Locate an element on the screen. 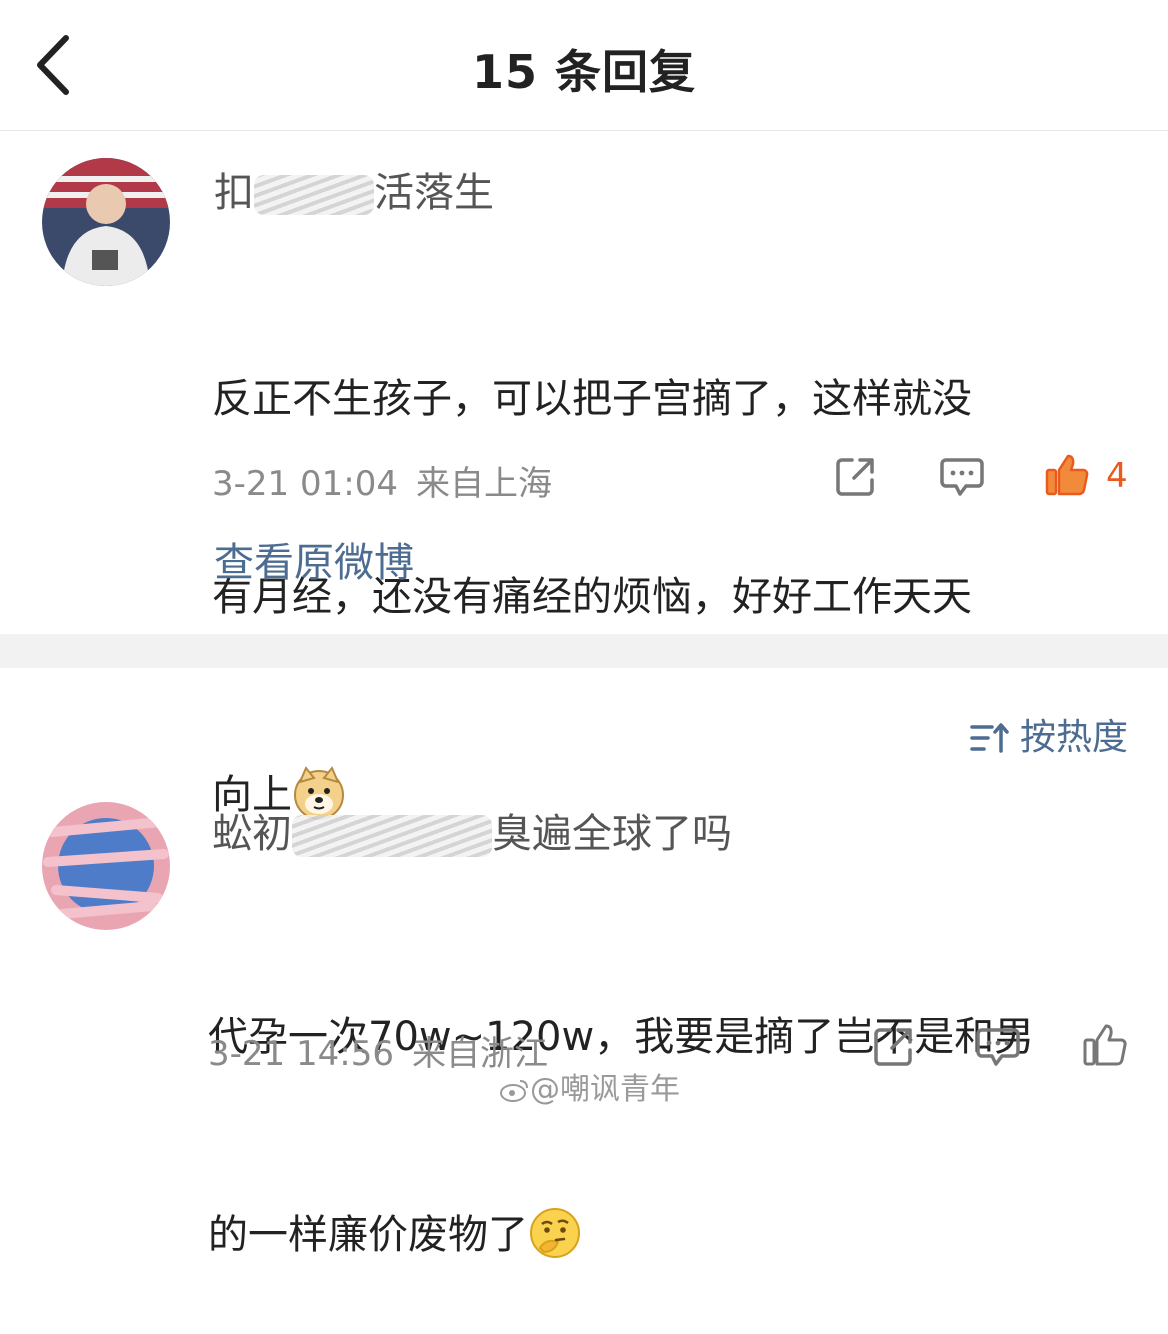  sort-icon is located at coordinates (989, 738).